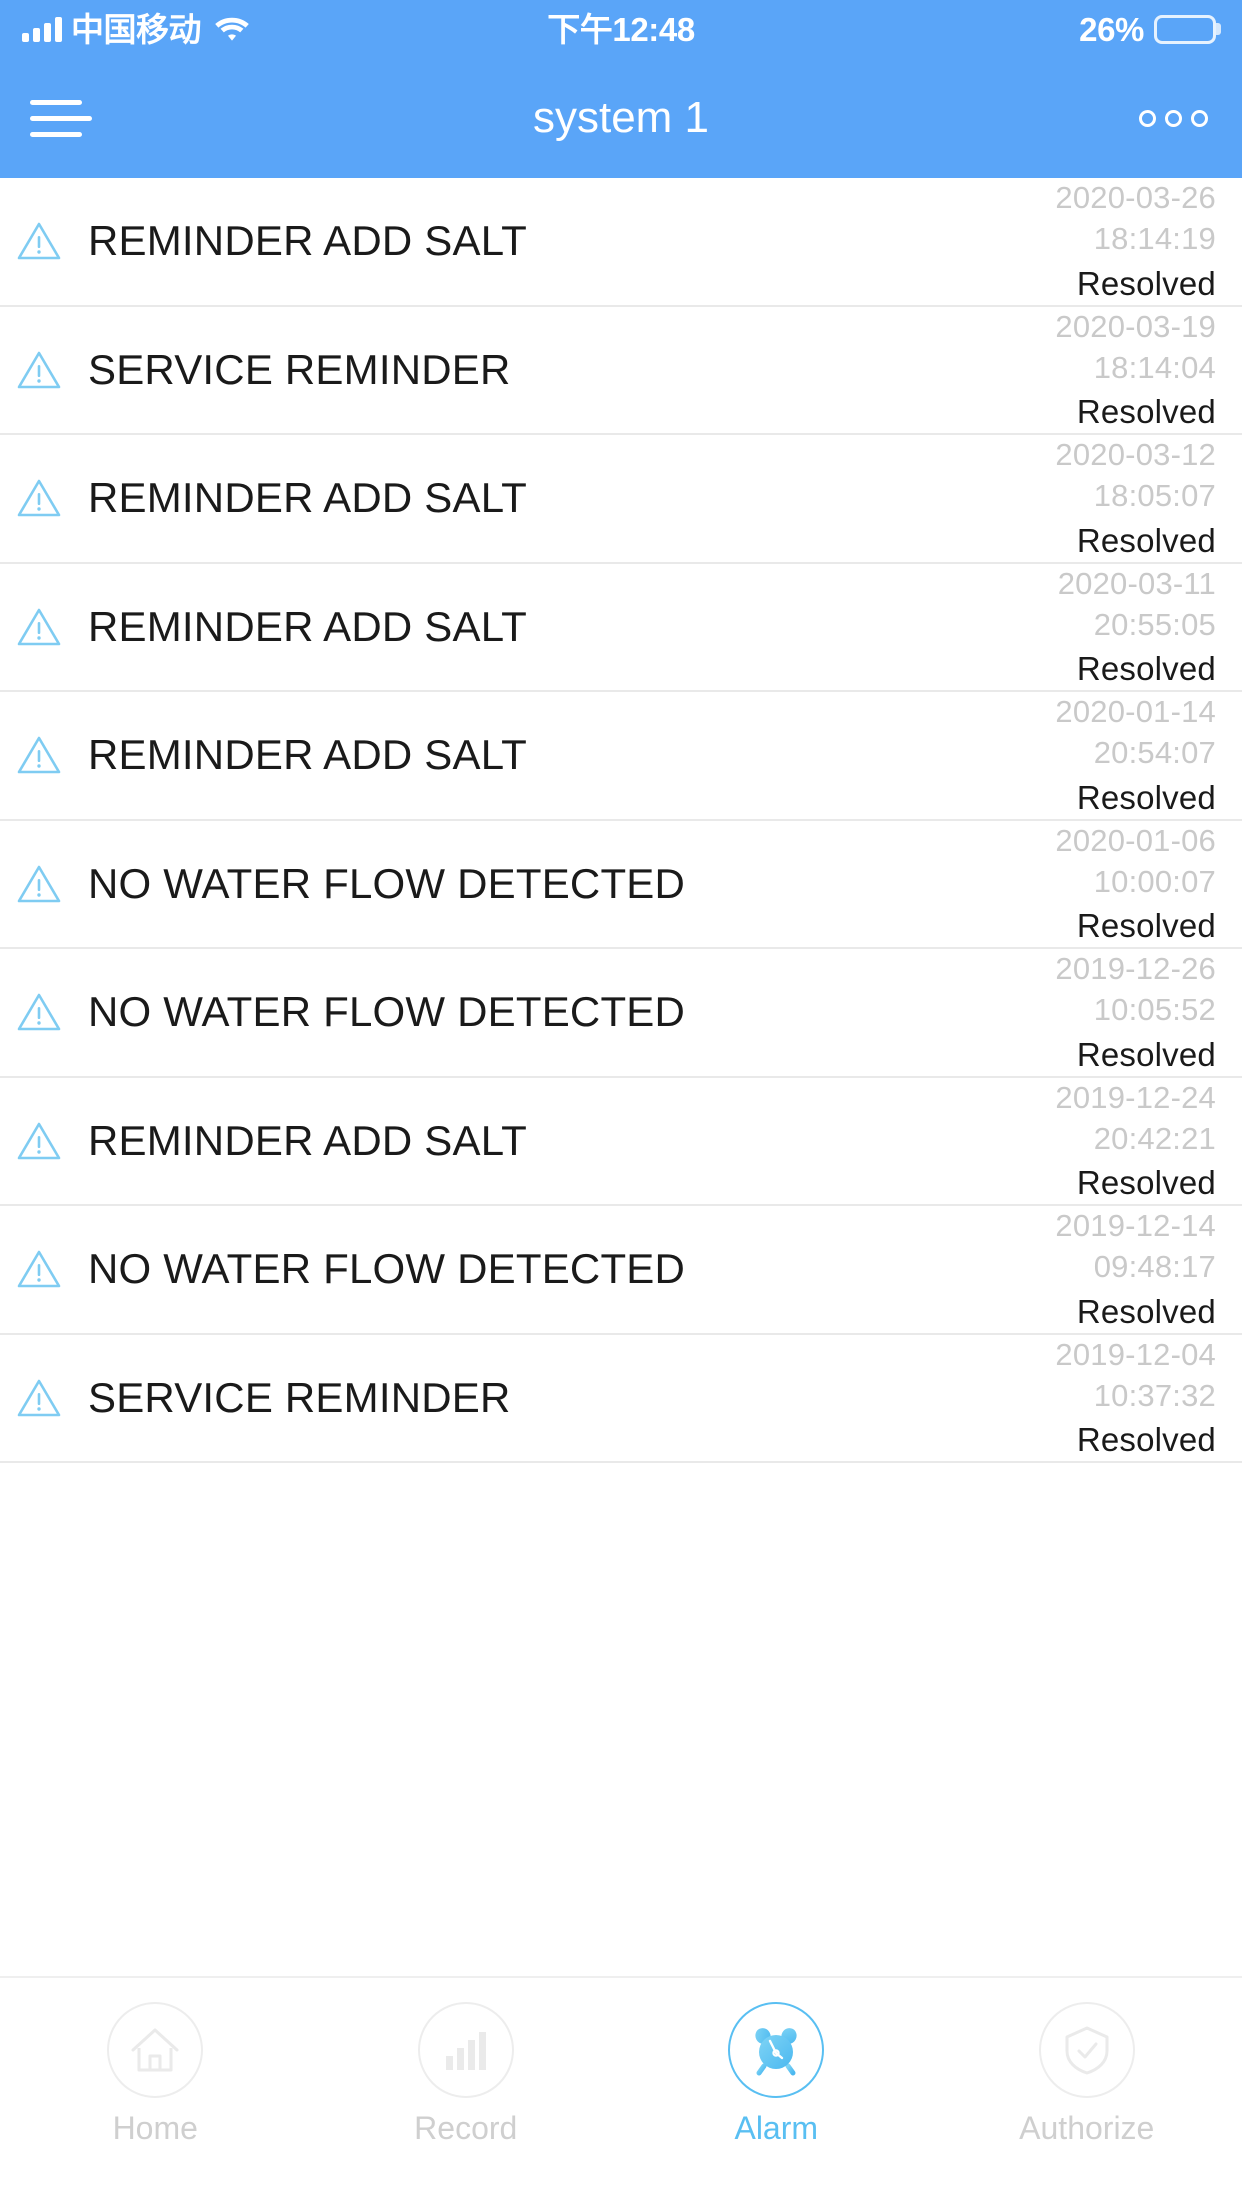  I want to click on alarm-time: 18:14:19, so click(1154, 239).